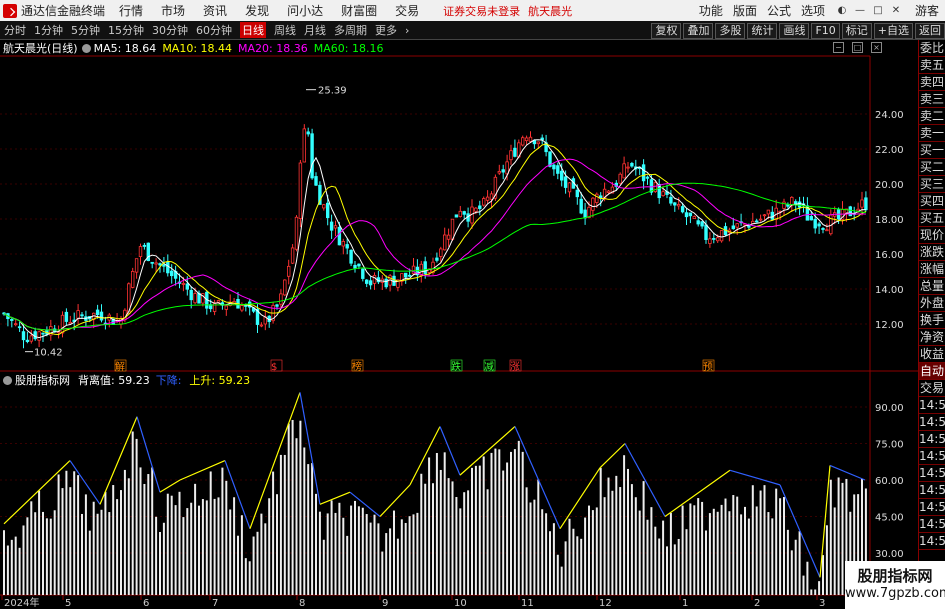 This screenshot has height=609, width=945. Describe the element at coordinates (48, 30) in the screenshot. I see `period-1min: 1分钟` at that location.